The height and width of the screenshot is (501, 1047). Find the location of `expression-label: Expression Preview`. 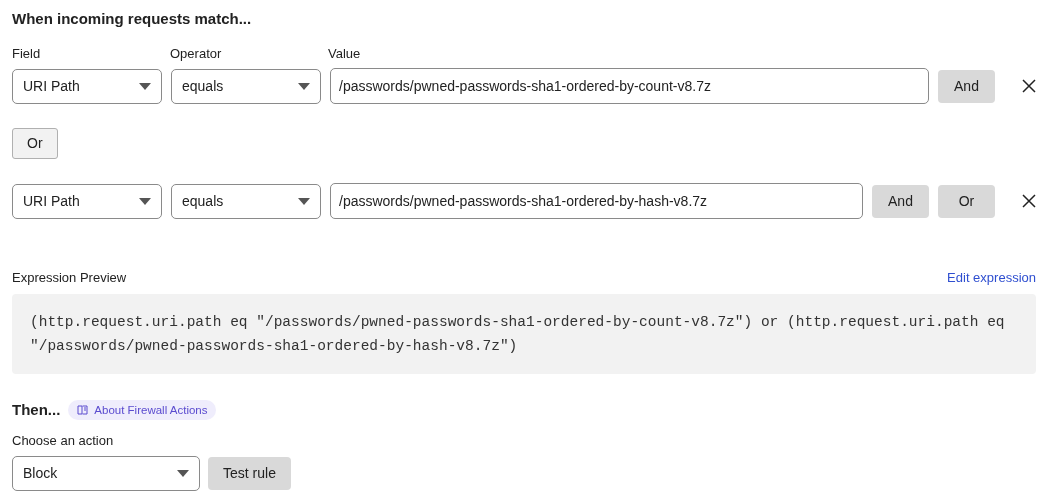

expression-label: Expression Preview is located at coordinates (69, 277).